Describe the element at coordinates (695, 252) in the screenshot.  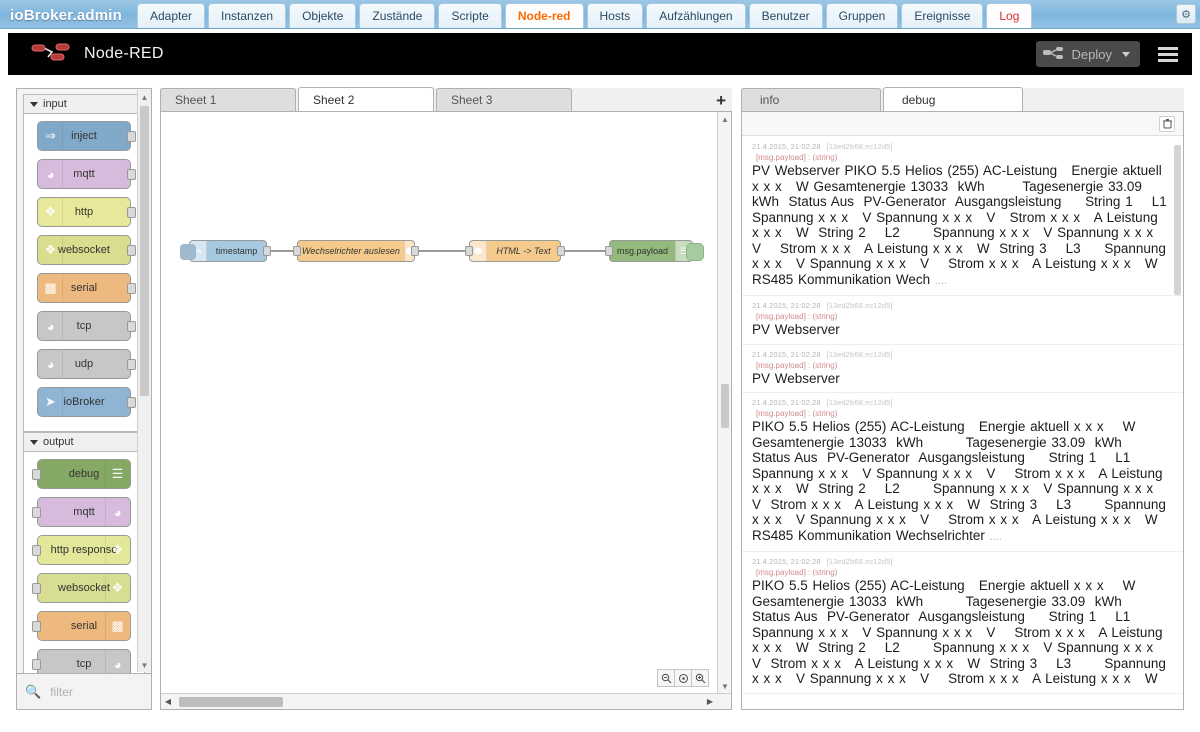
I see `node-selected-handle` at that location.